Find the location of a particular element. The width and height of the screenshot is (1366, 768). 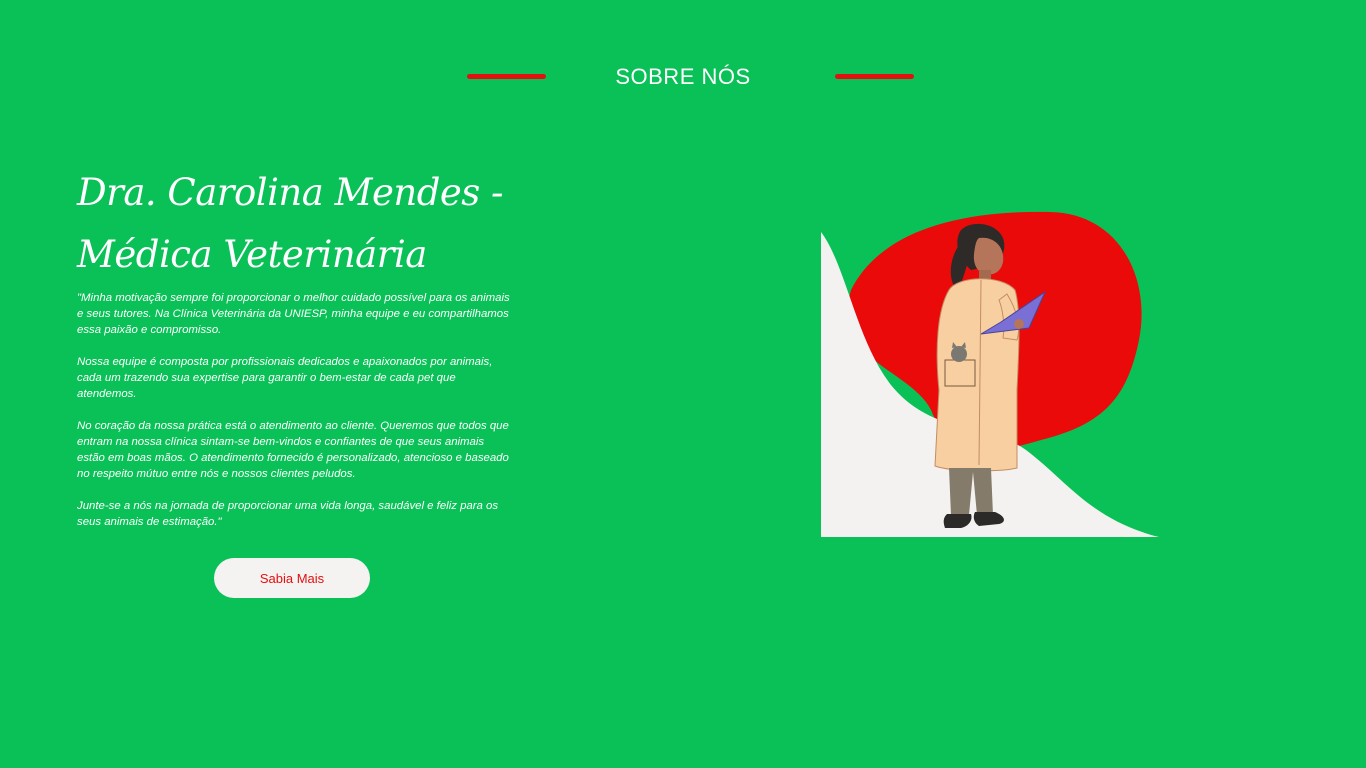

header-divider-left is located at coordinates (506, 76).